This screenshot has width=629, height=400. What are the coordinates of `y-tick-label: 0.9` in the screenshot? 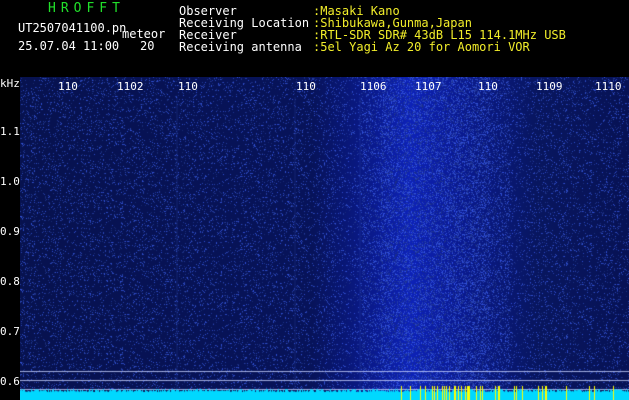 It's located at (10, 231).